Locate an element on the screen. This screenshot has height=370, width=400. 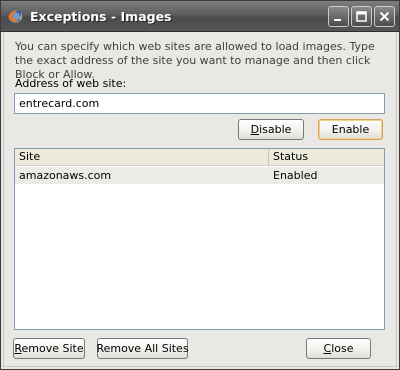
table-header: Site Status is located at coordinates (199, 157).